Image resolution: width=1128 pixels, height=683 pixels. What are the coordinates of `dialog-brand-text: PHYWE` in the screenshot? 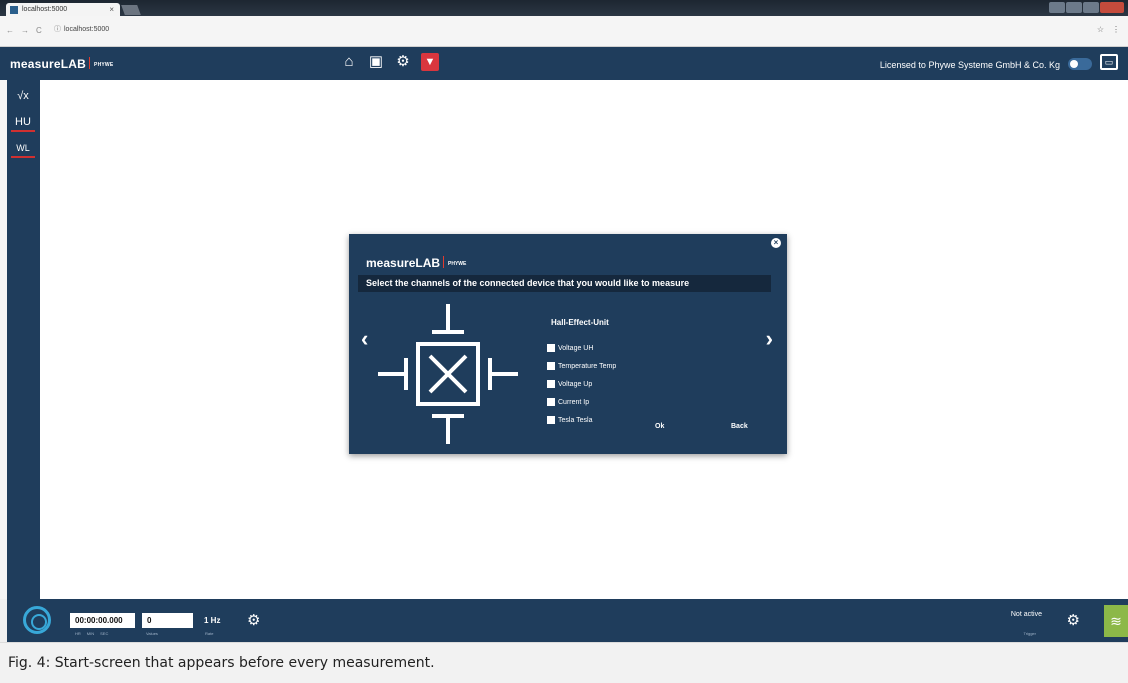 It's located at (457, 263).